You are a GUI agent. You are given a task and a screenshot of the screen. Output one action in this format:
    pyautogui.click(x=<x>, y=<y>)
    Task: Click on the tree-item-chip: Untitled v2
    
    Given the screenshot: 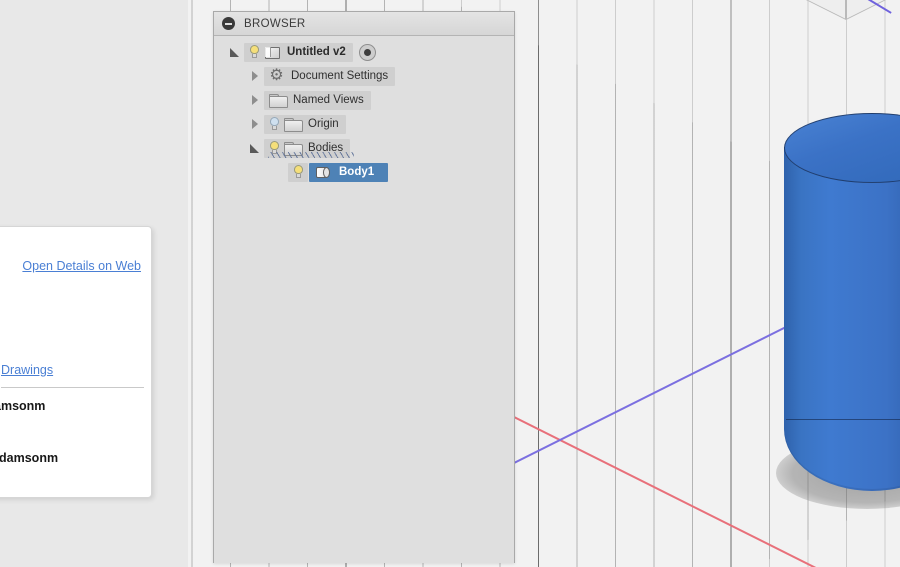 What is the action you would take?
    pyautogui.click(x=298, y=52)
    